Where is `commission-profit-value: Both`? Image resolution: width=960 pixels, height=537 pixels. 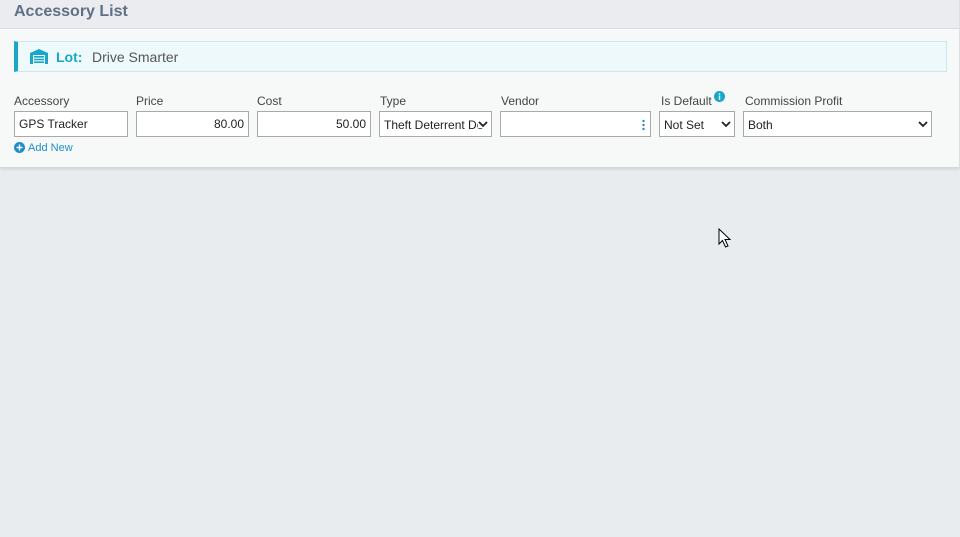 commission-profit-value: Both is located at coordinates (760, 125).